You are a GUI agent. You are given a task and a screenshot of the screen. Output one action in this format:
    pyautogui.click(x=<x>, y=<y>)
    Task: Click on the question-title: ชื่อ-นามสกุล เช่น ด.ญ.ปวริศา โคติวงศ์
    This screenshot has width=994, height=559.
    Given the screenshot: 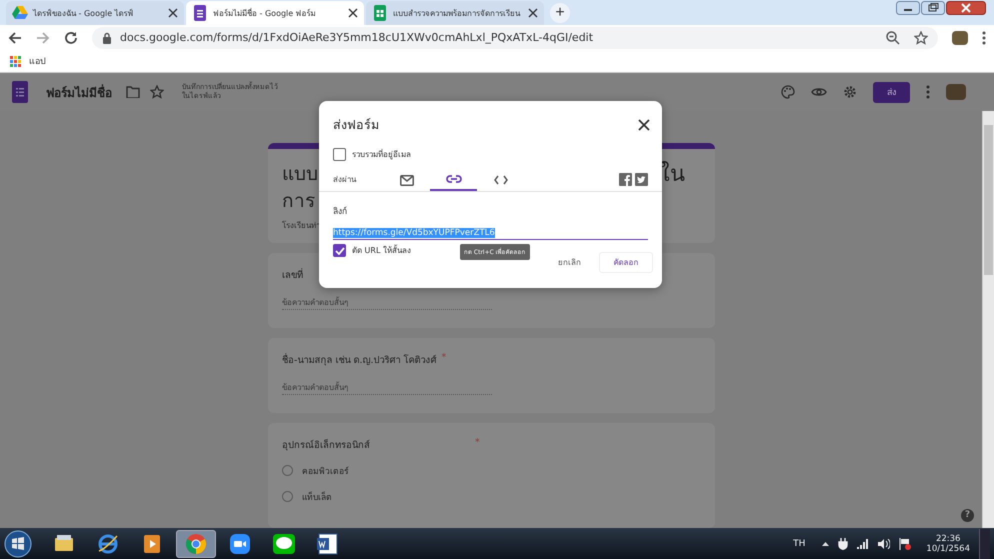 What is the action you would take?
    pyautogui.click(x=359, y=359)
    